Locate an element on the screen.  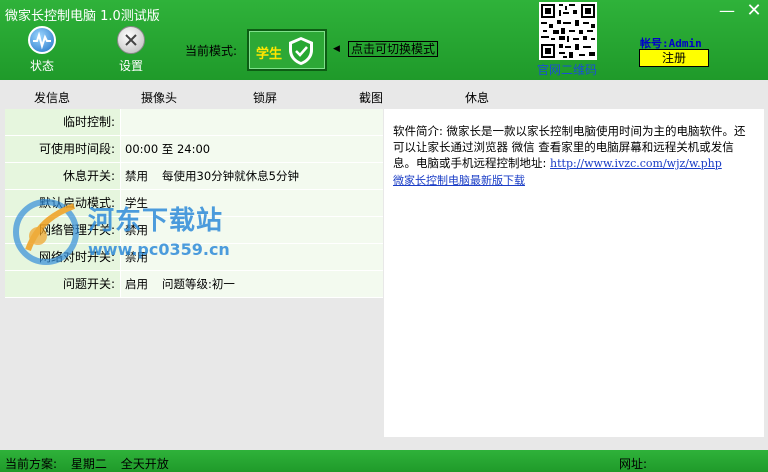
table-row: 休息开关: 禁用 每使用30分钟就休息5分钟 is located at coordinates (194, 176).